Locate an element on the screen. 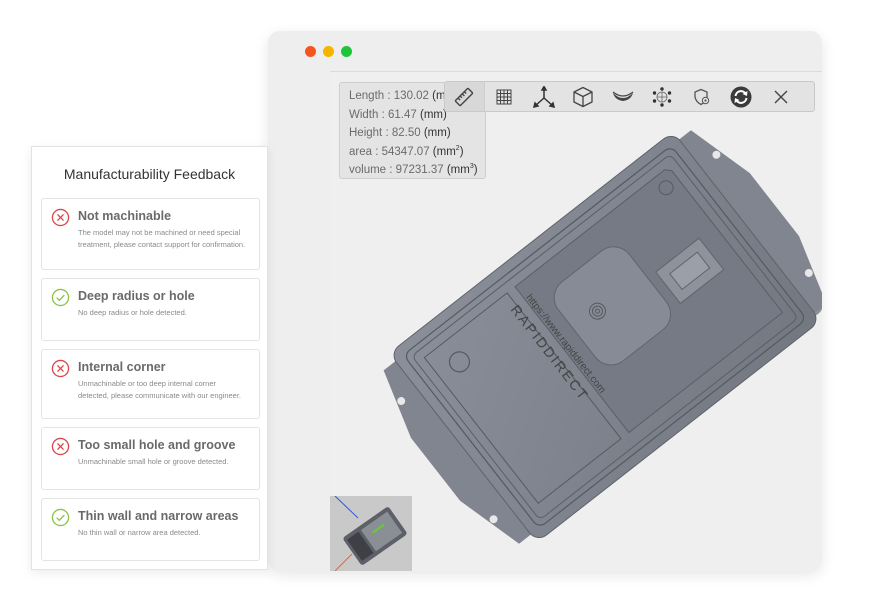 The image size is (883, 612). grid-tool-button is located at coordinates (505, 96).